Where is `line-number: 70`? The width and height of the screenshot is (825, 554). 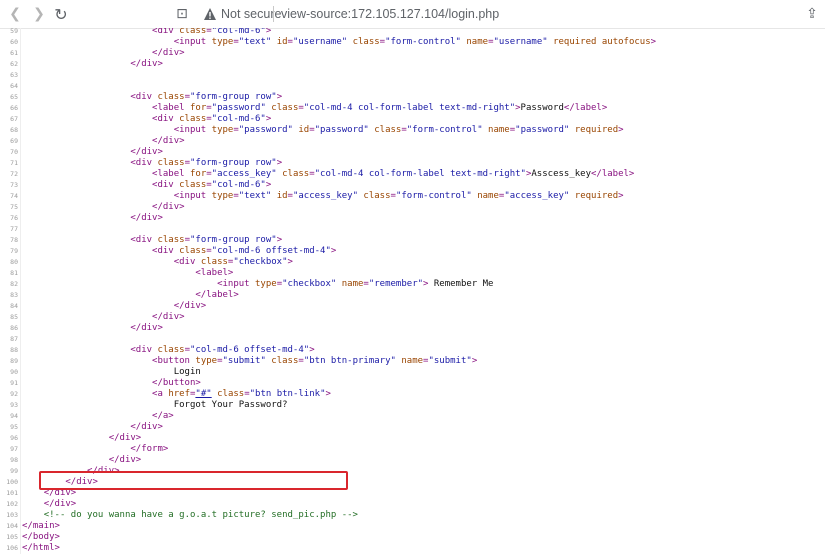 line-number: 70 is located at coordinates (14, 152).